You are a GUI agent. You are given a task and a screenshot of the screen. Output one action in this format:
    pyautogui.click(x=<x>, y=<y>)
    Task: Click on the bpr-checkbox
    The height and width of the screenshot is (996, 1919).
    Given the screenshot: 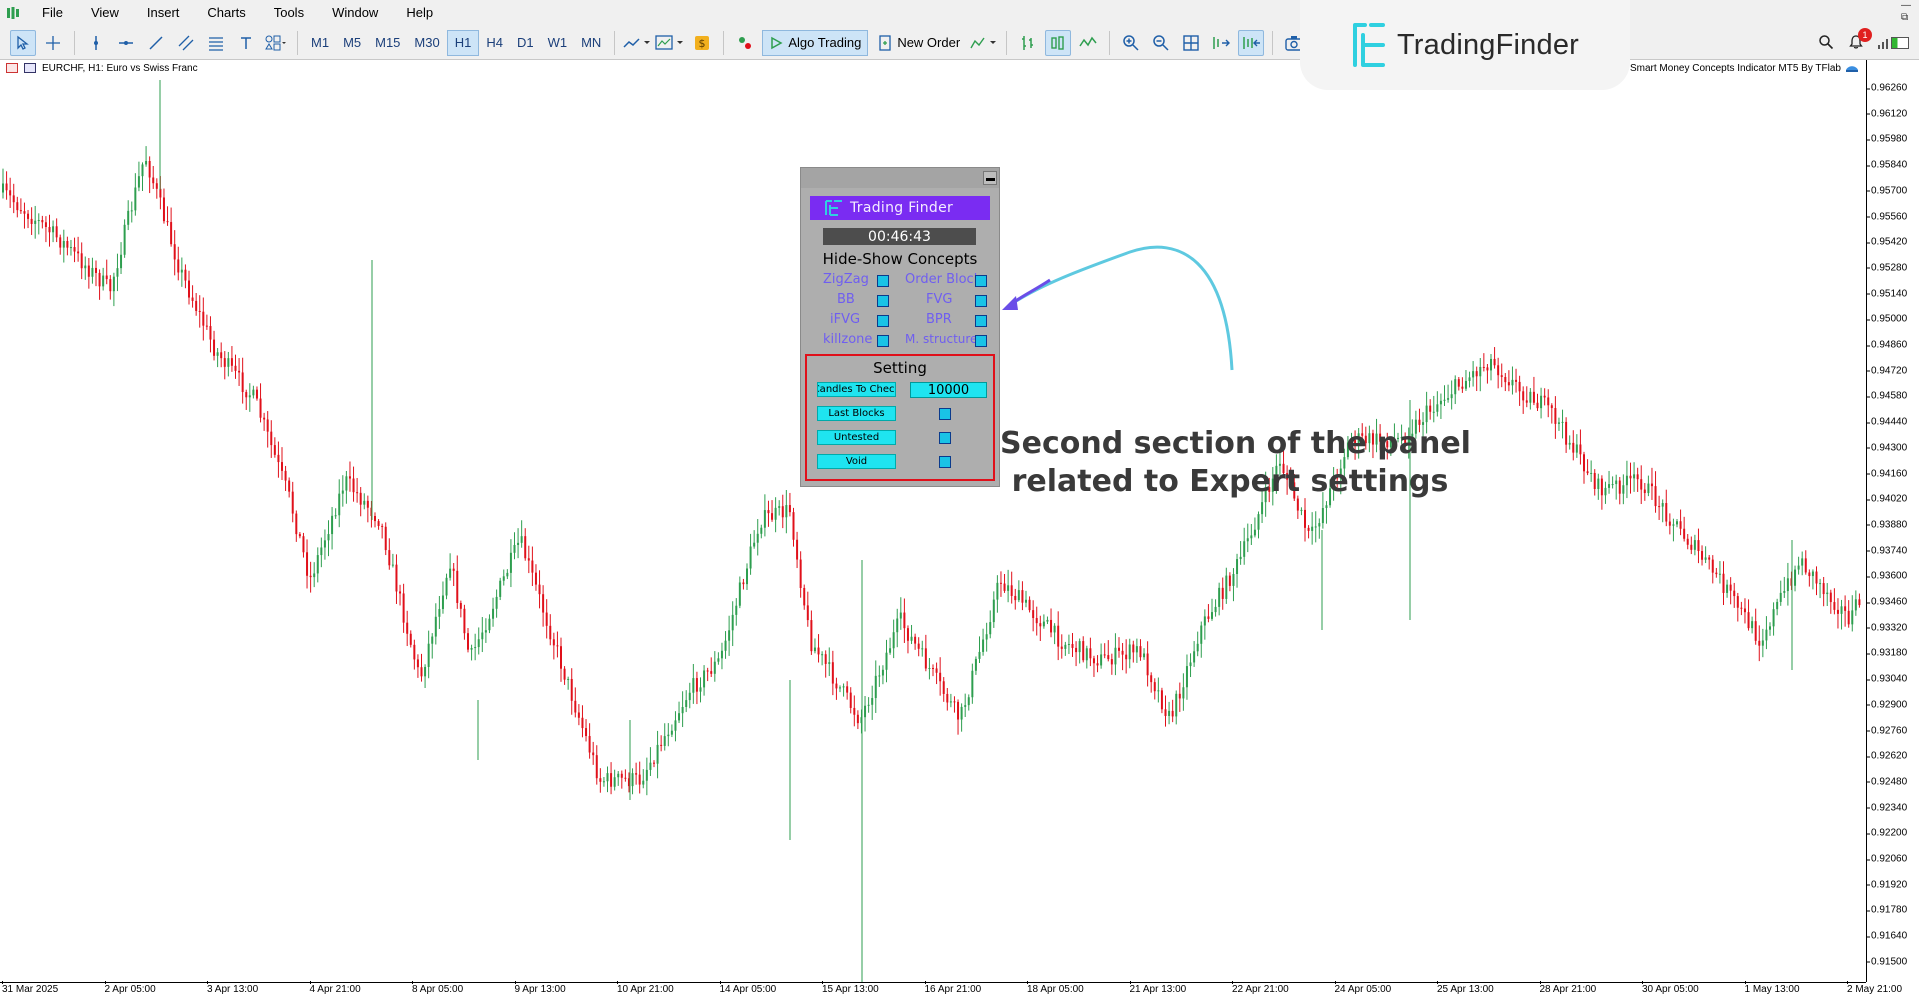 What is the action you would take?
    pyautogui.click(x=981, y=321)
    